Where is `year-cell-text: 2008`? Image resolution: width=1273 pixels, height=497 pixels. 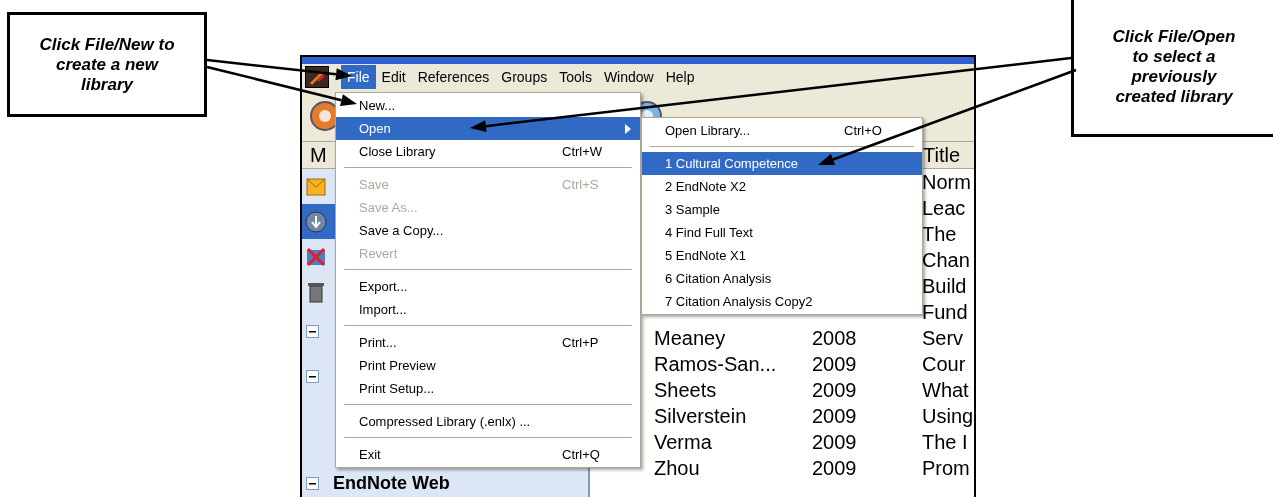
year-cell-text: 2008 is located at coordinates (835, 338).